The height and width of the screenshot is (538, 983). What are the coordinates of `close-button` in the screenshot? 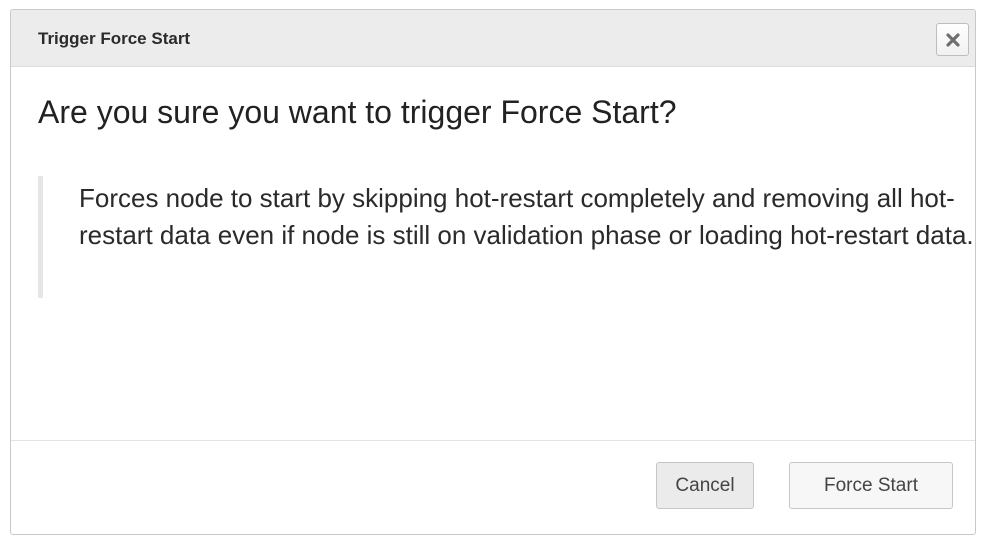 It's located at (952, 39).